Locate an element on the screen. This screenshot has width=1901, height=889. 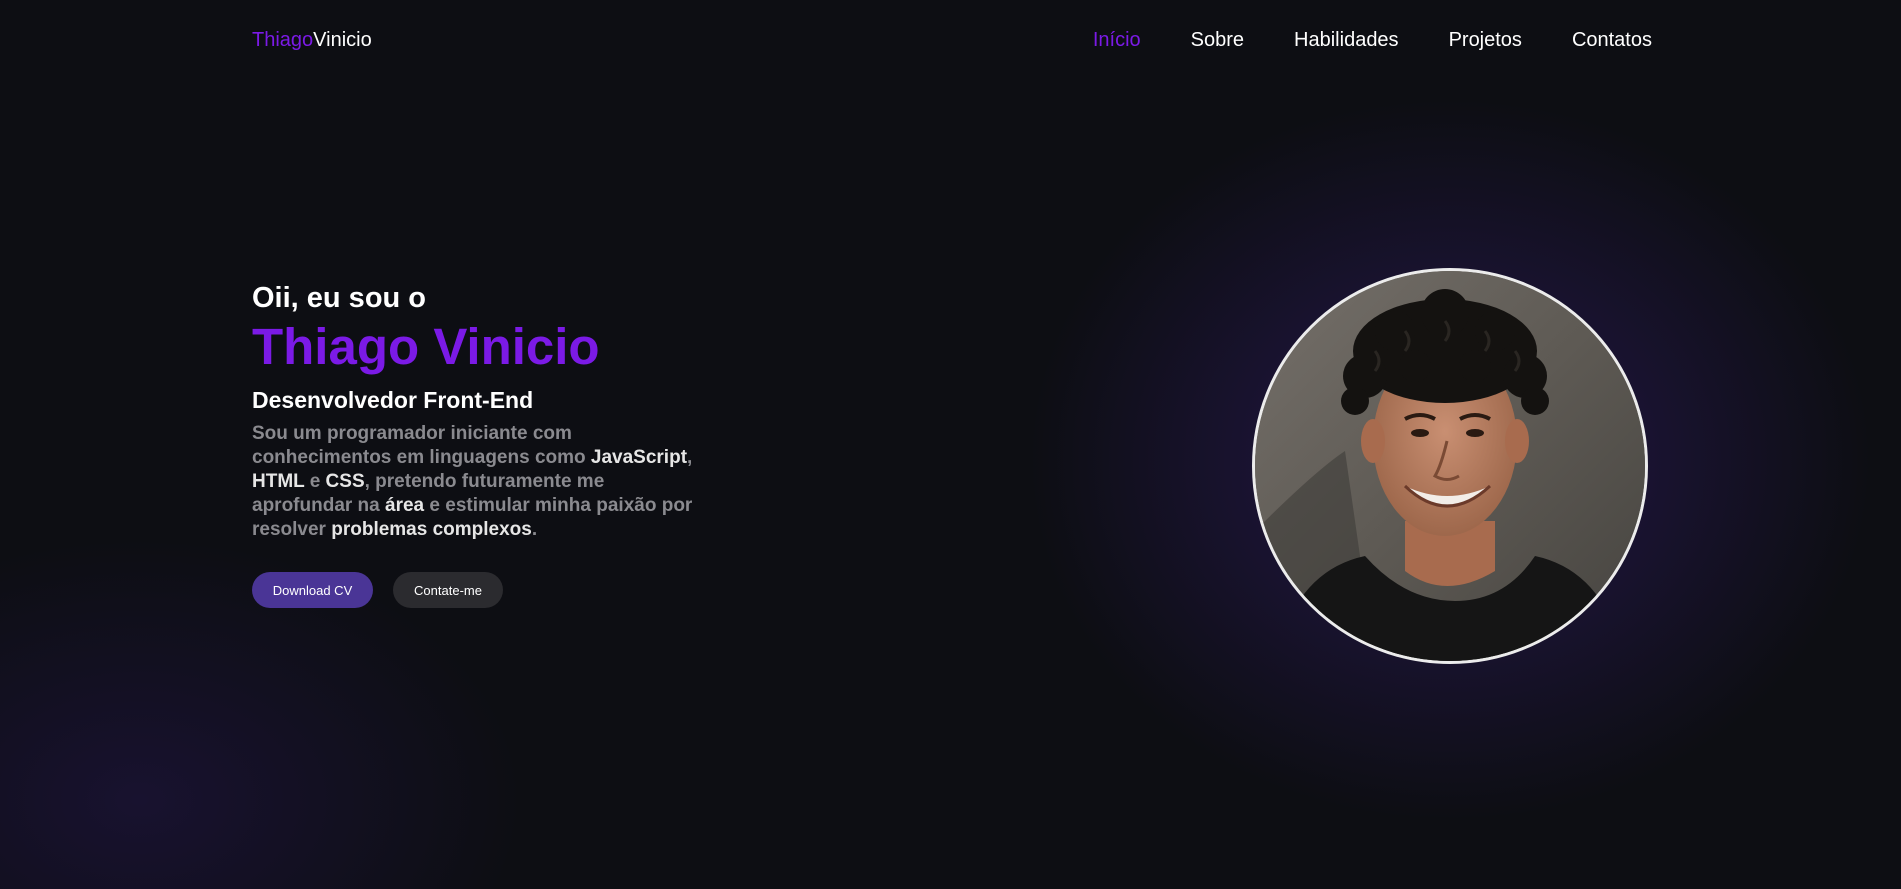
bio-highlight-javascript: JavaScript is located at coordinates (639, 457).